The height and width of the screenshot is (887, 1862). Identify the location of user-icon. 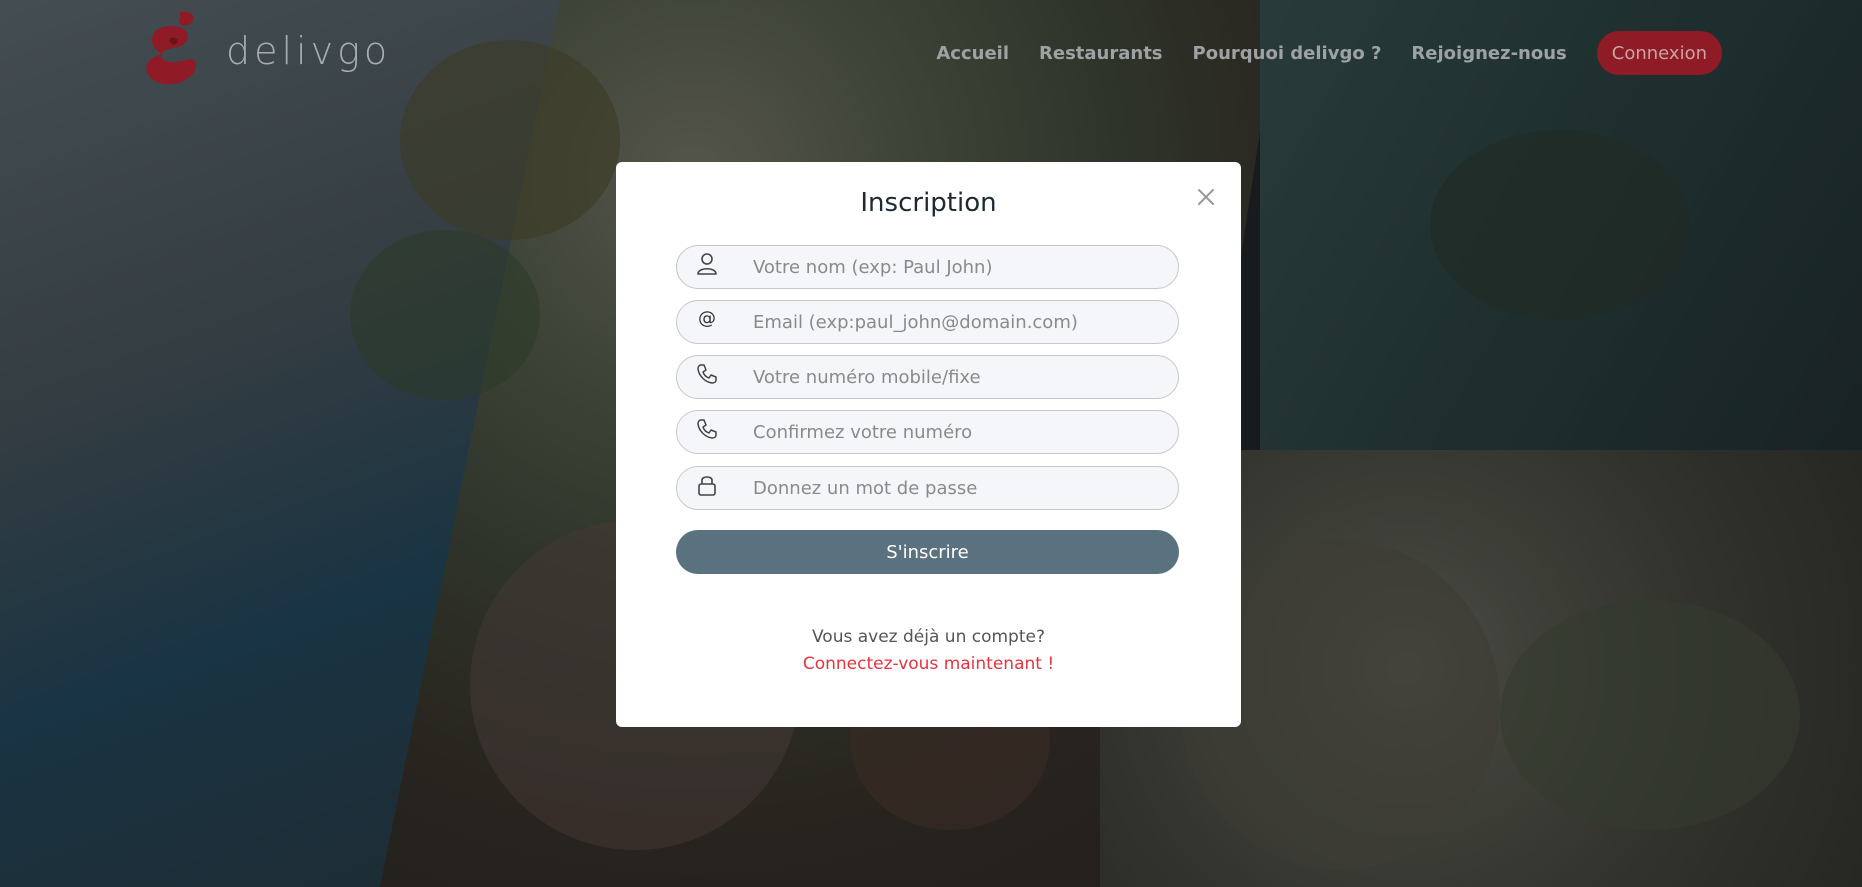
(707, 264).